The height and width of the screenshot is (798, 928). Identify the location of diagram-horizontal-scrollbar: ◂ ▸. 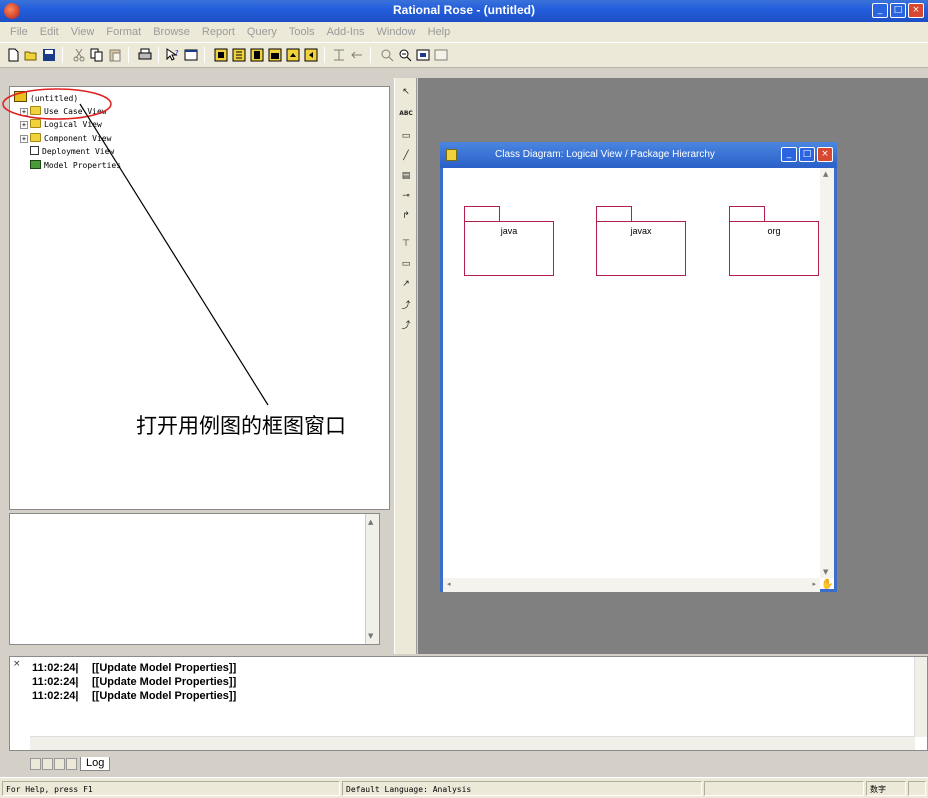
(631, 585).